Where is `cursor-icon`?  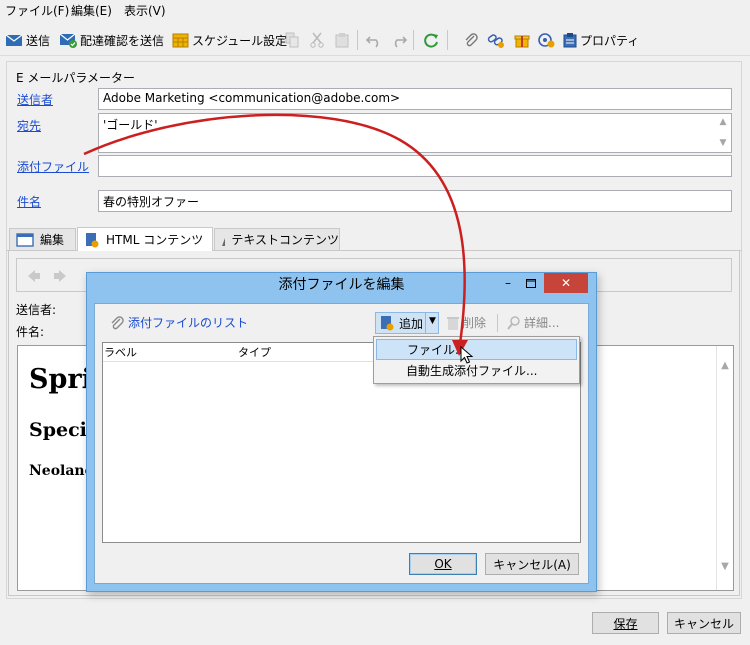
cursor-icon is located at coordinates (467, 355).